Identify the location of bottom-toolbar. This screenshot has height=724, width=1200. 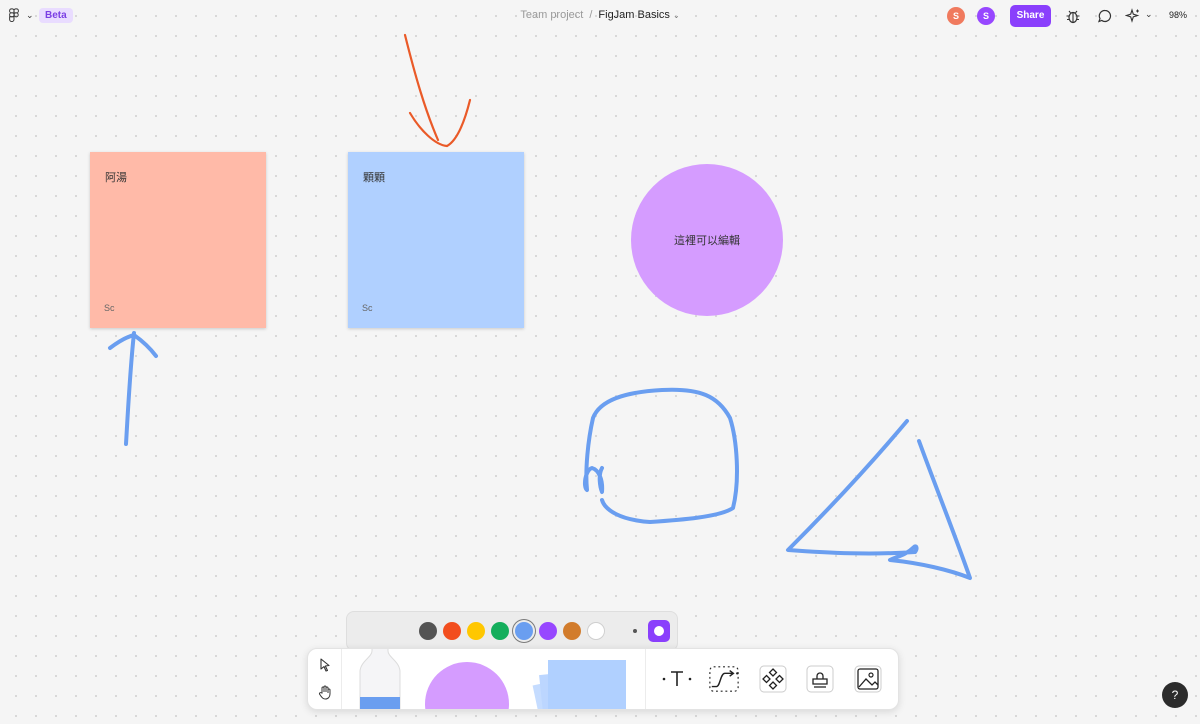
(603, 679).